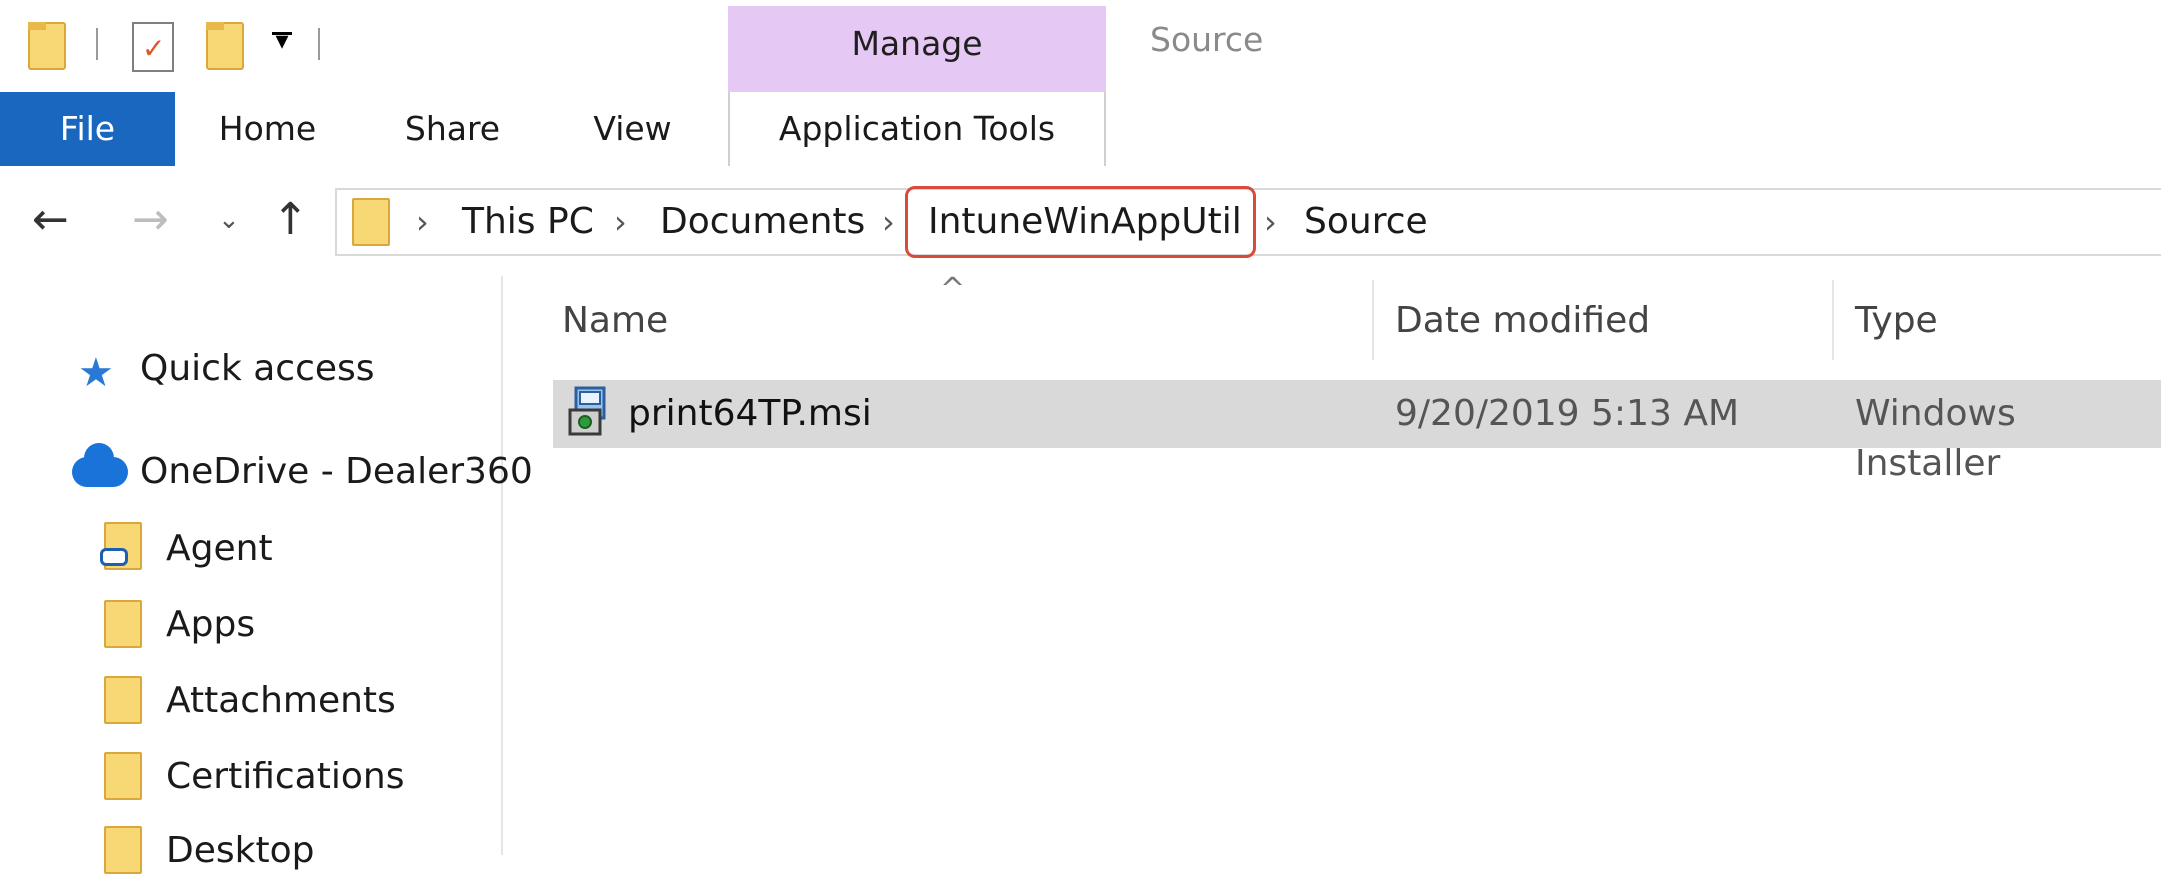 This screenshot has height=876, width=2161. I want to click on tab-share: Share, so click(452, 129).